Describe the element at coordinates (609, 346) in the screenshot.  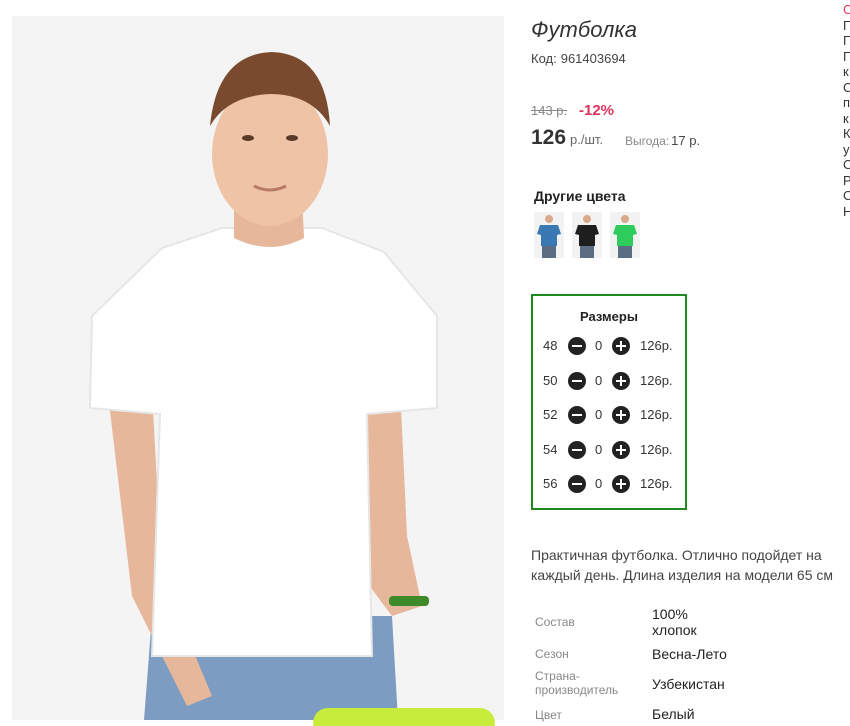
I see `size-row: 48 0 126р.` at that location.